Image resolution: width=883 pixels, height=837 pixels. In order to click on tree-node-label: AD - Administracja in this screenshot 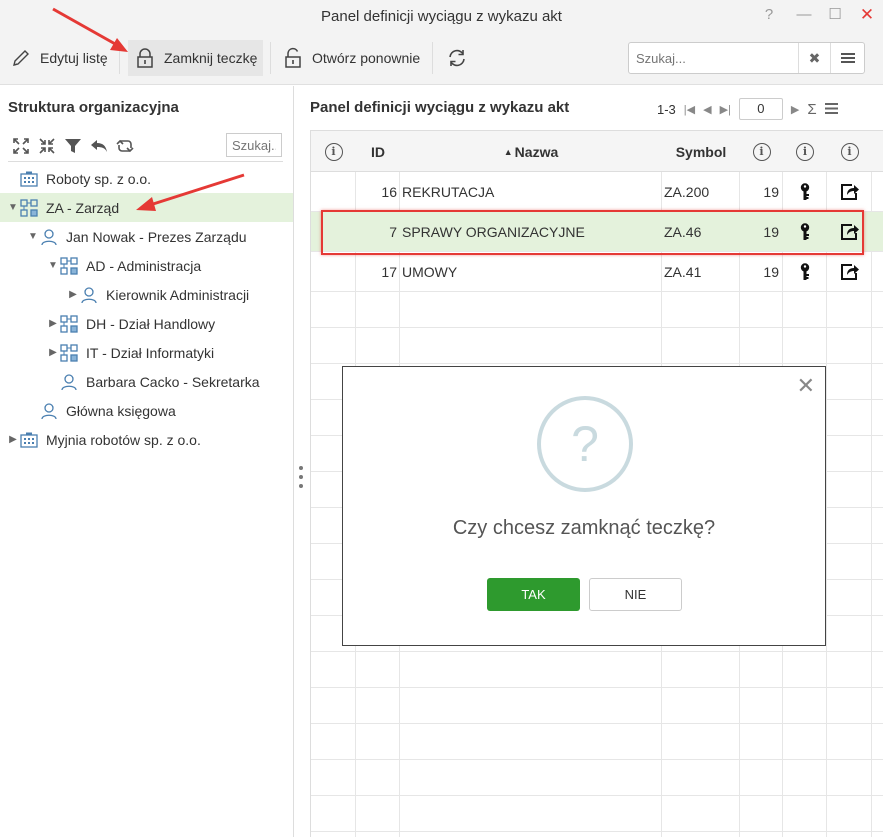, I will do `click(144, 265)`.